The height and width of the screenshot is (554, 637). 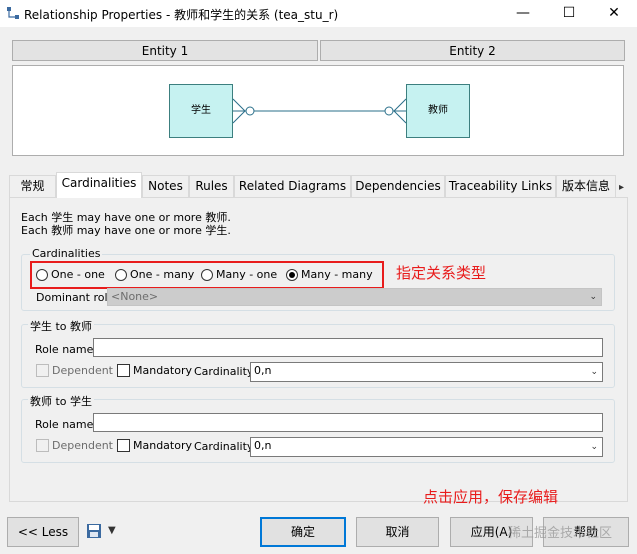 What do you see at coordinates (61, 326) in the screenshot?
I see `role1-group-title: 学生 to 教师` at bounding box center [61, 326].